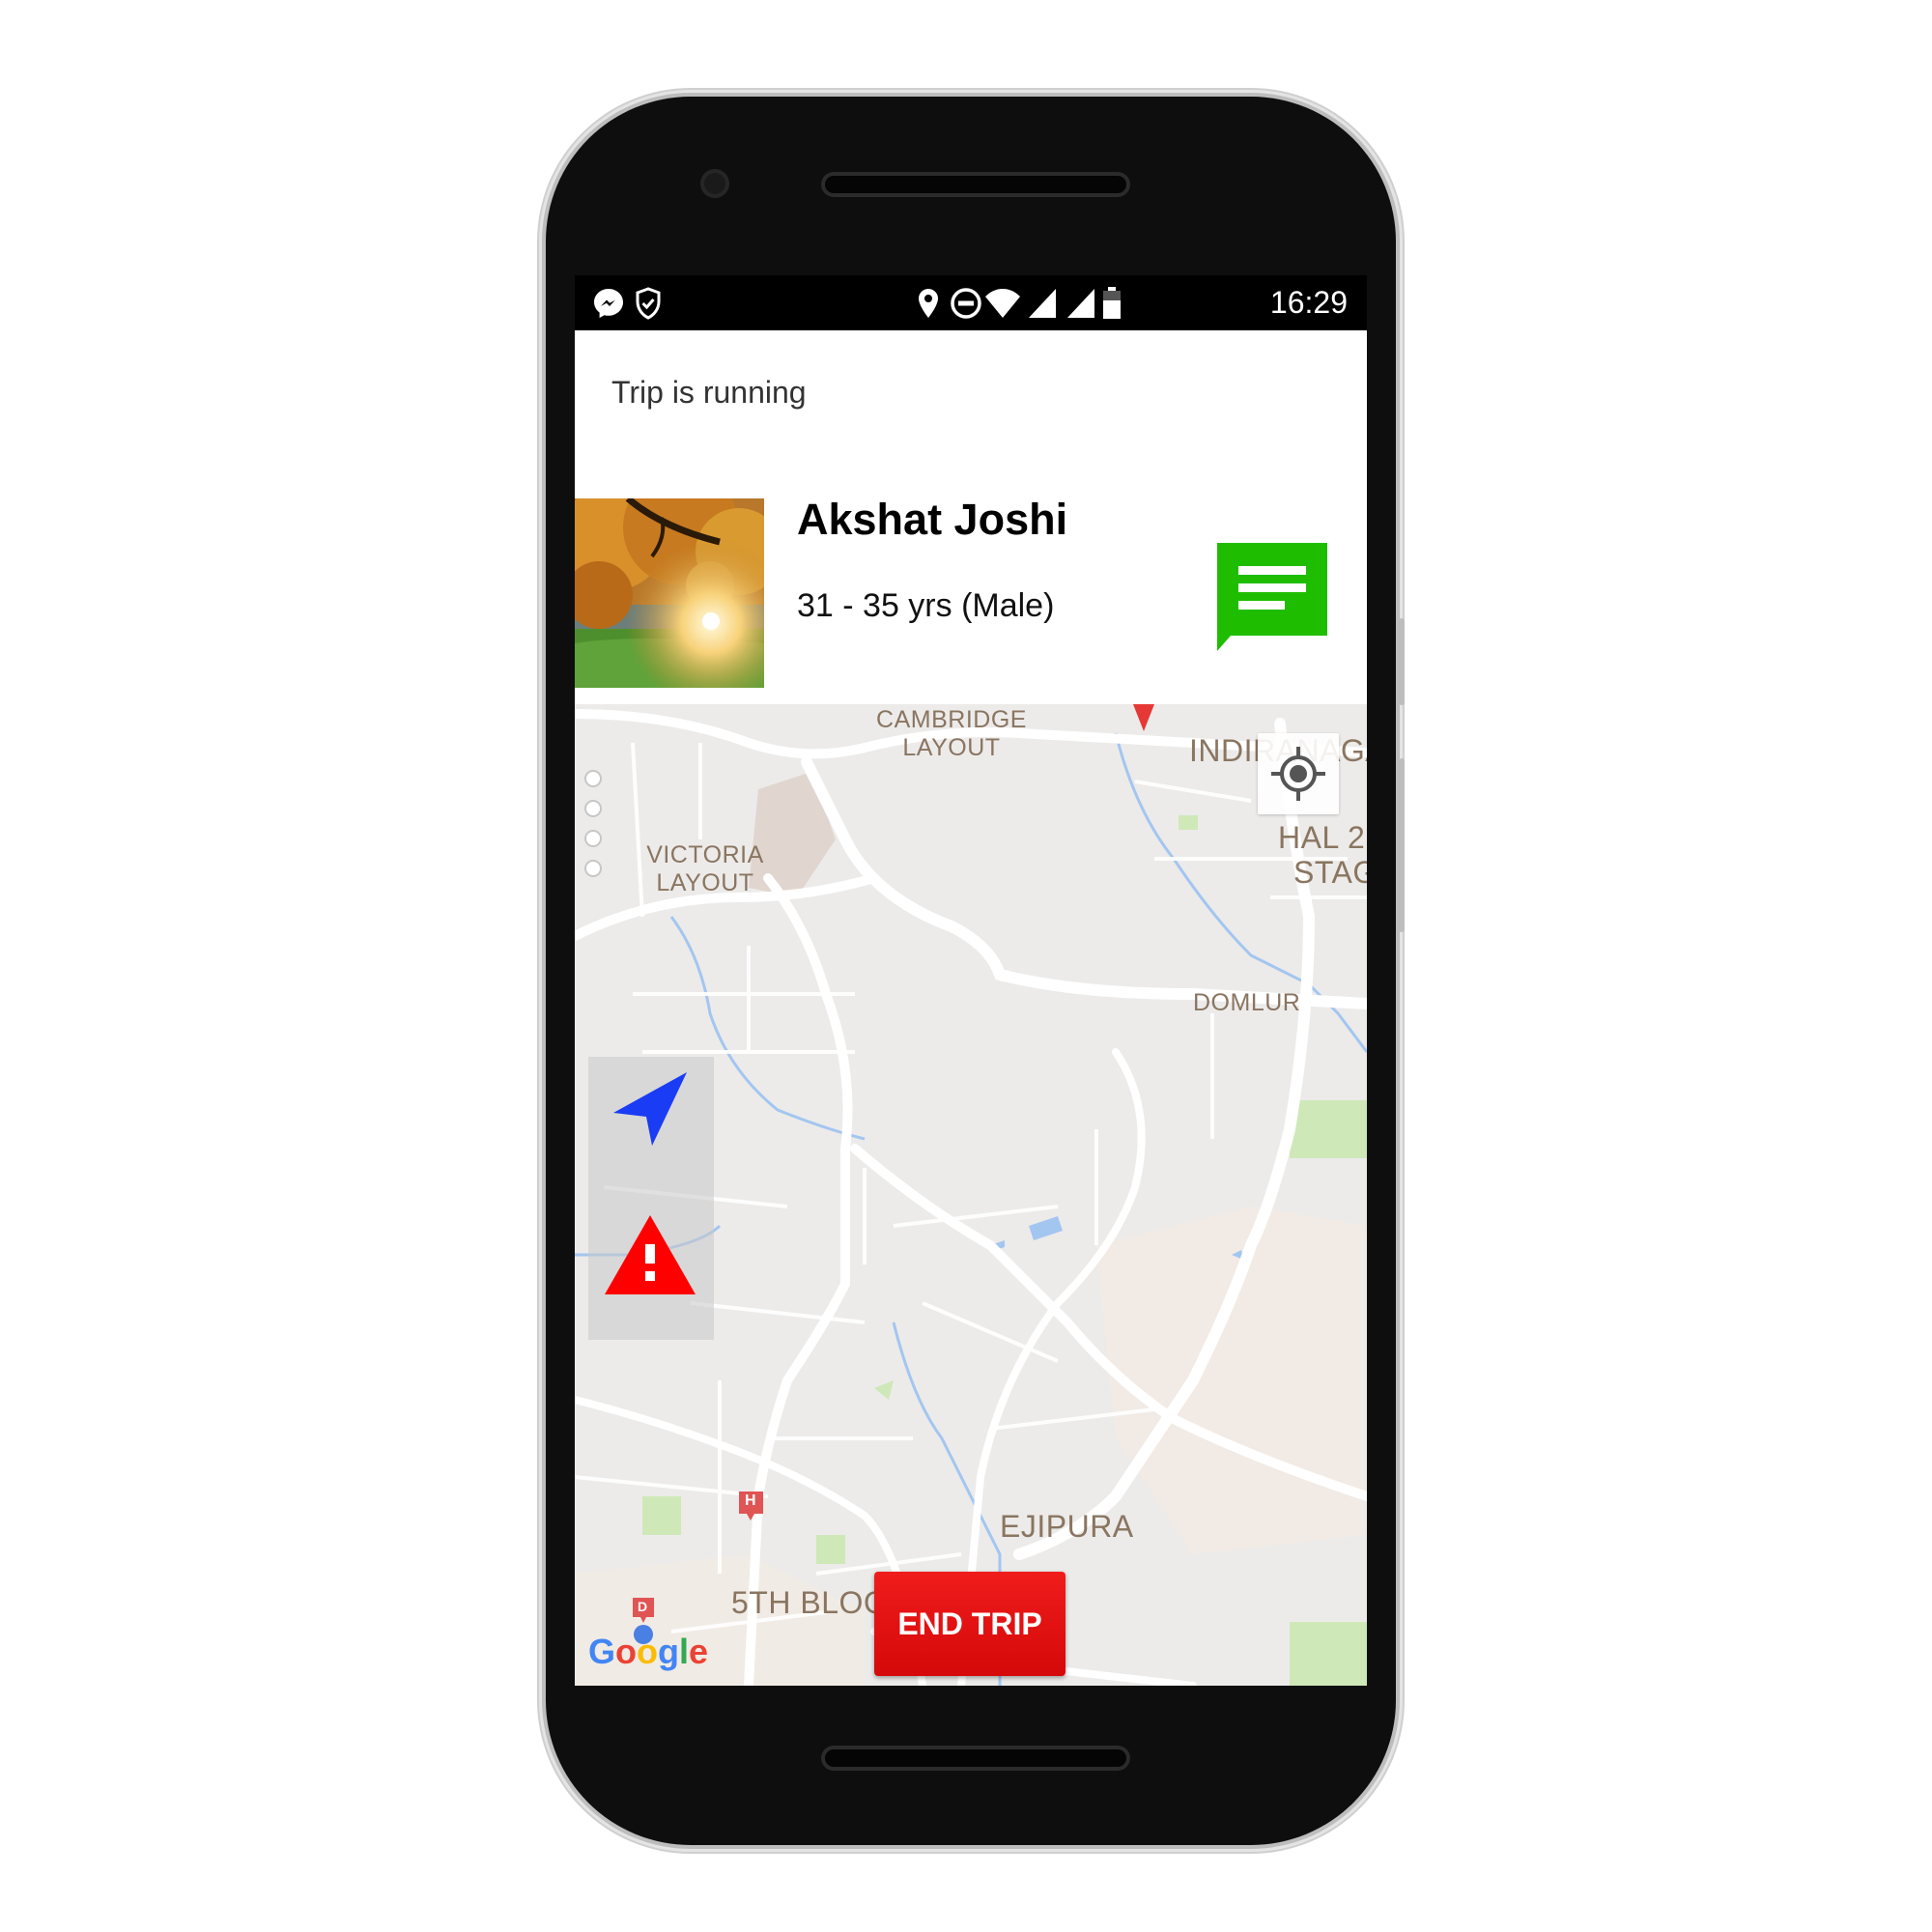 The width and height of the screenshot is (1932, 1932). I want to click on messenger-icon, so click(608, 303).